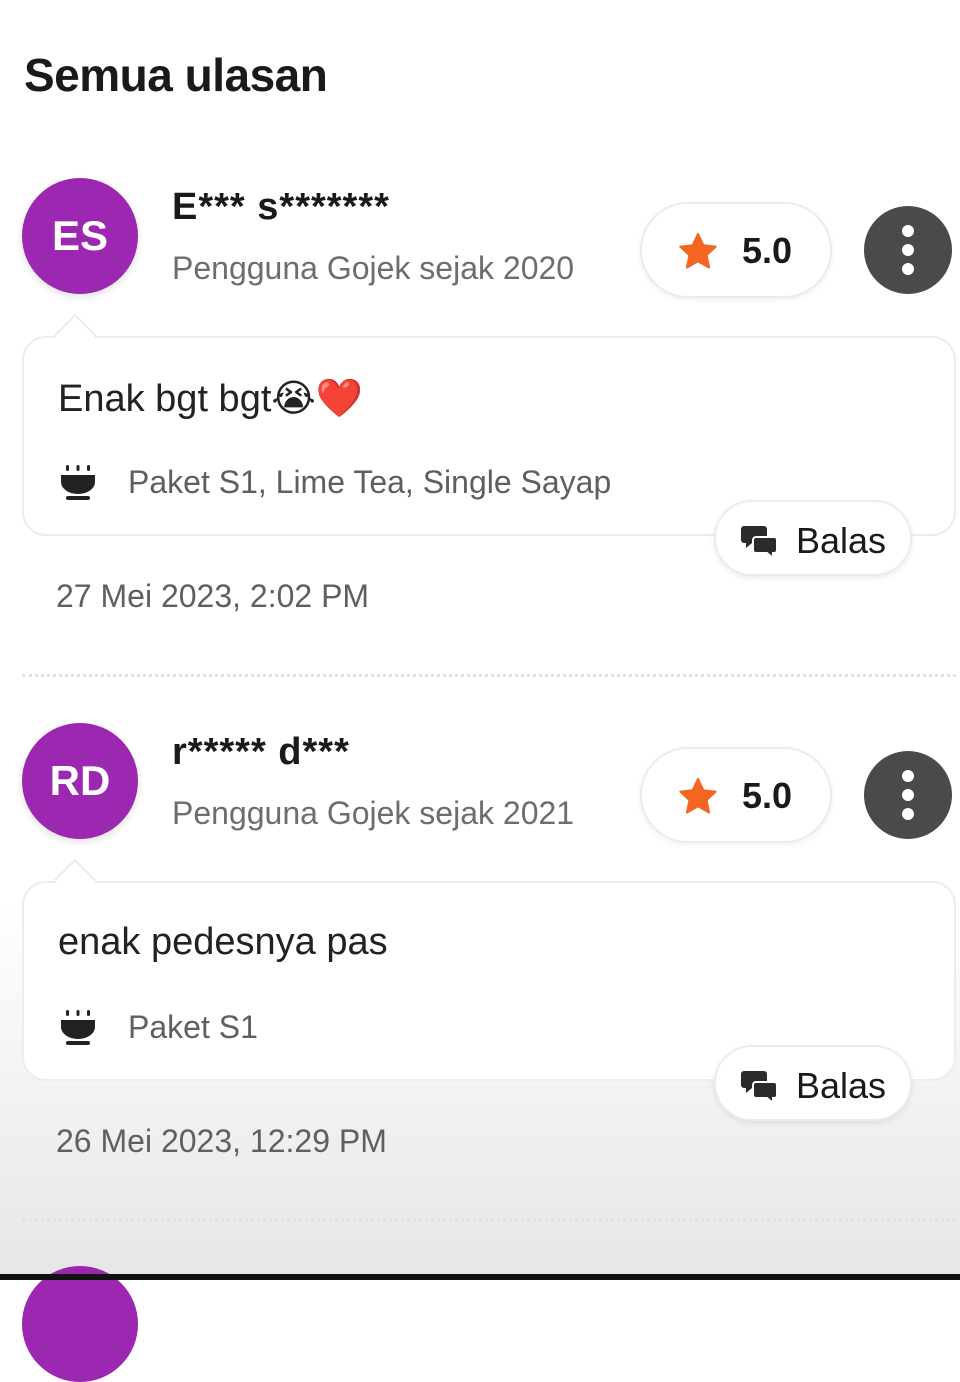 The width and height of the screenshot is (960, 1382). Describe the element at coordinates (373, 813) in the screenshot. I see `member-since: Pengguna Gojek sejak 2021` at that location.